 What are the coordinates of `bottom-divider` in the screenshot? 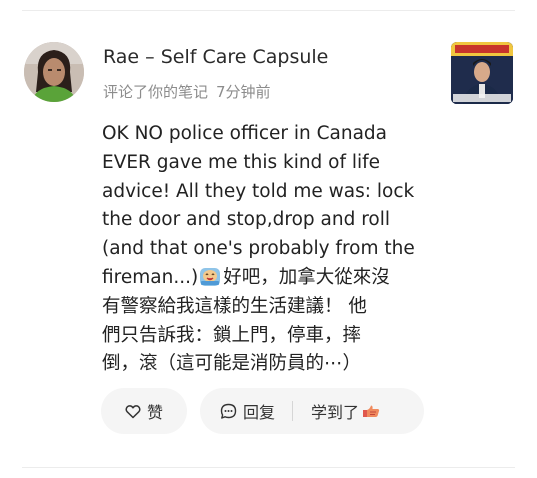 It's located at (268, 467).